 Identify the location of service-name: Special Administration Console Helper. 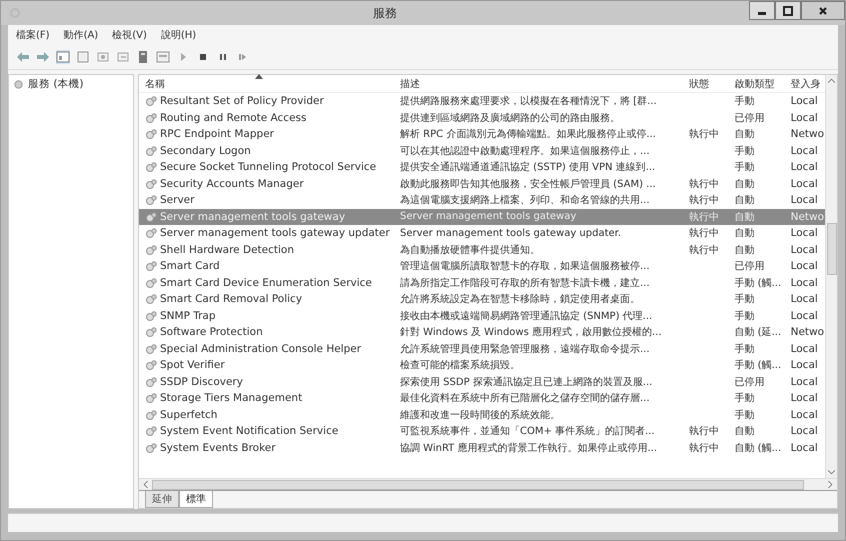
(261, 348).